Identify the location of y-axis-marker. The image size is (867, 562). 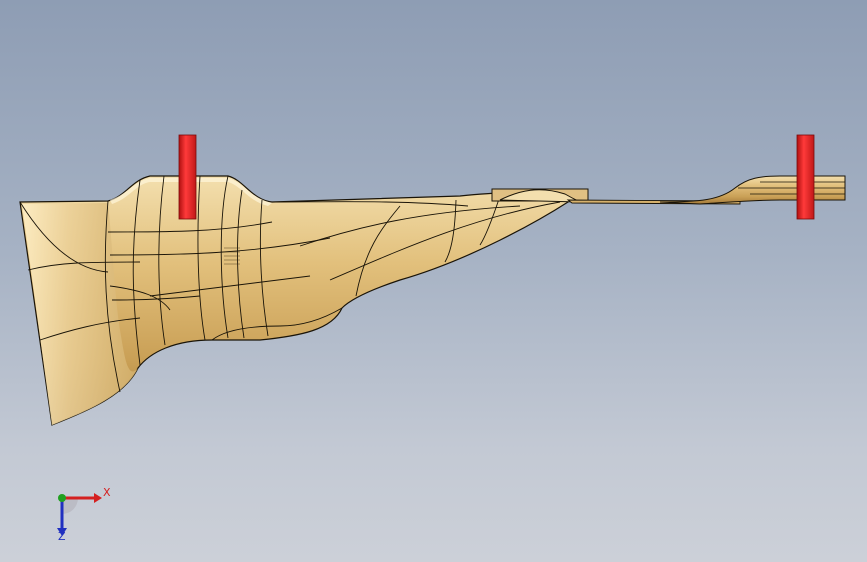
(62, 498).